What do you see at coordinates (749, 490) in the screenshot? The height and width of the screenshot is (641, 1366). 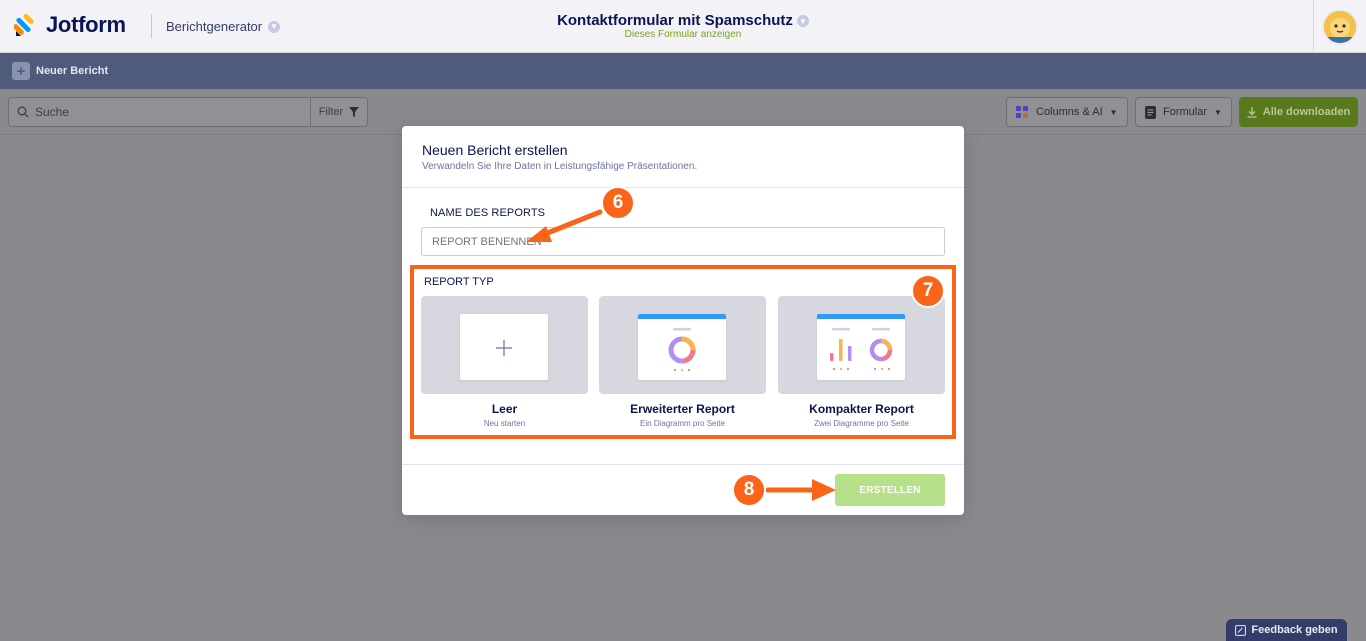 I see `step-badge-8: 8` at bounding box center [749, 490].